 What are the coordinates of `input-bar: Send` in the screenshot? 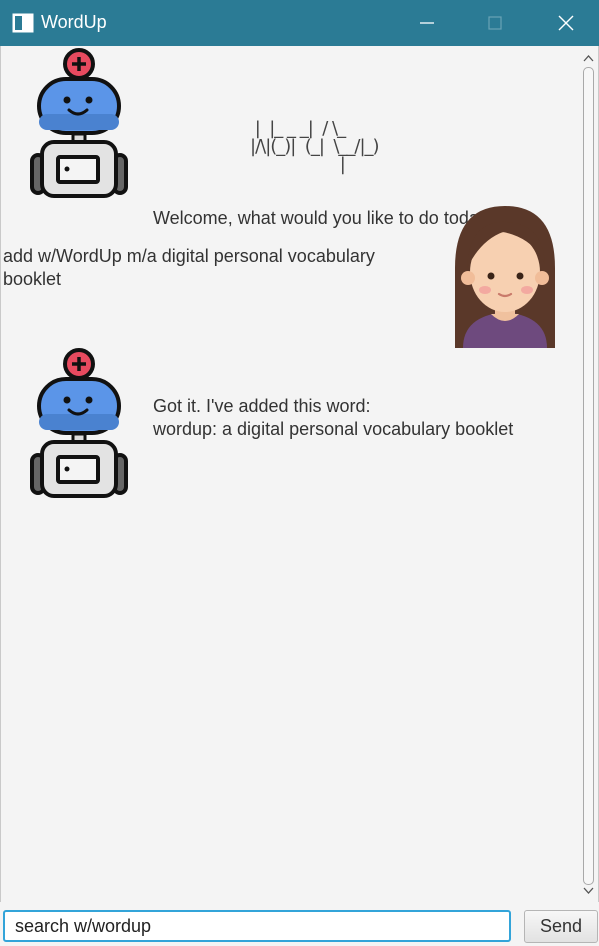 It's located at (299, 924).